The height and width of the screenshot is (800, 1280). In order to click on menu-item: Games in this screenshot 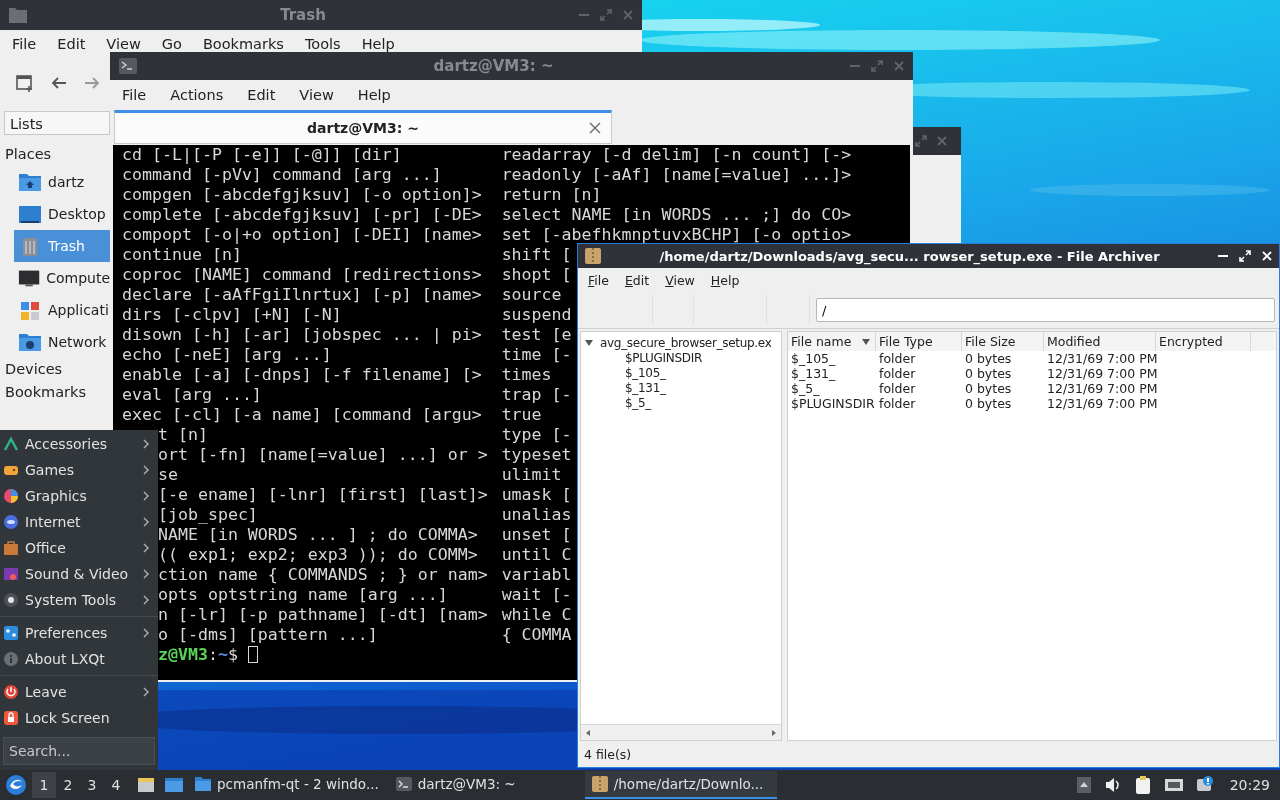, I will do `click(79, 470)`.